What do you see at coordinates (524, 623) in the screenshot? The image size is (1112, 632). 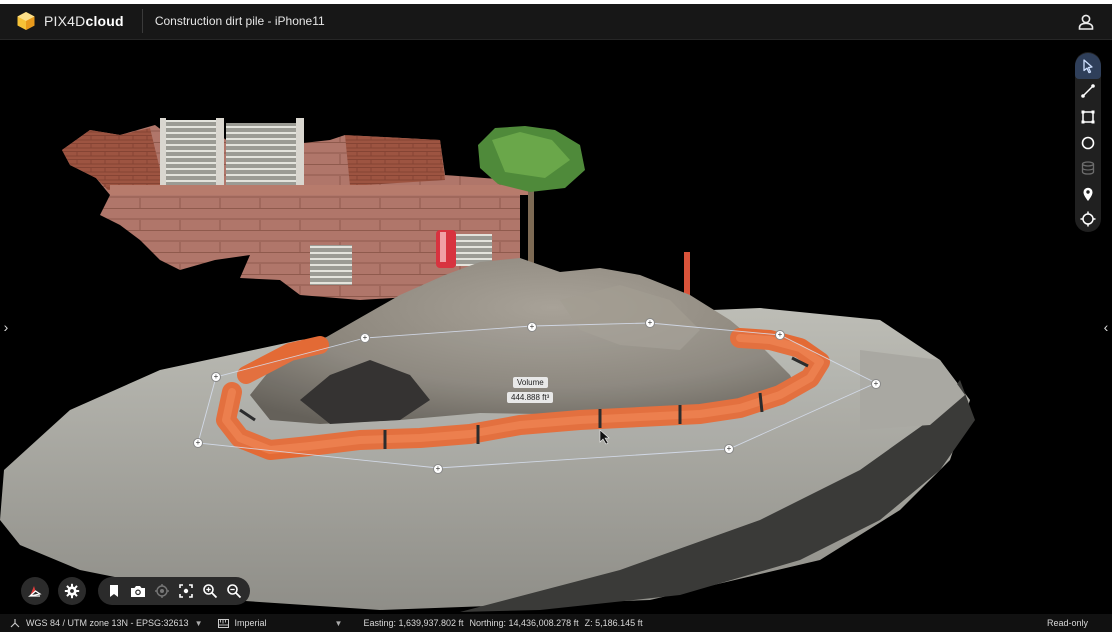 I see `northing-readout: Northing: 14,436,008.278 ft` at bounding box center [524, 623].